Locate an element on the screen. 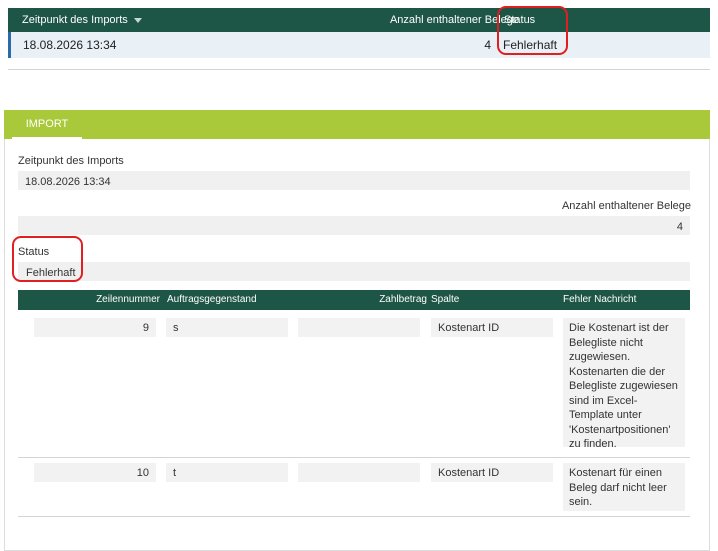 This screenshot has height=551, width=718. row1-subject-value: s is located at coordinates (176, 328).